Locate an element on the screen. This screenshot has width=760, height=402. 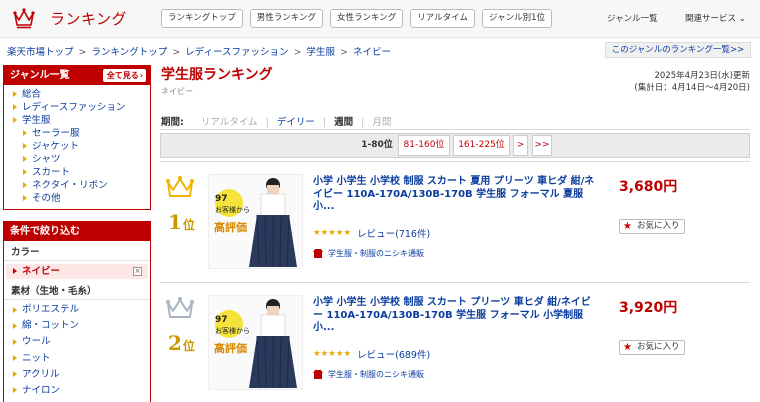
material-item-polyester: ポリエステル is located at coordinates (77, 310).